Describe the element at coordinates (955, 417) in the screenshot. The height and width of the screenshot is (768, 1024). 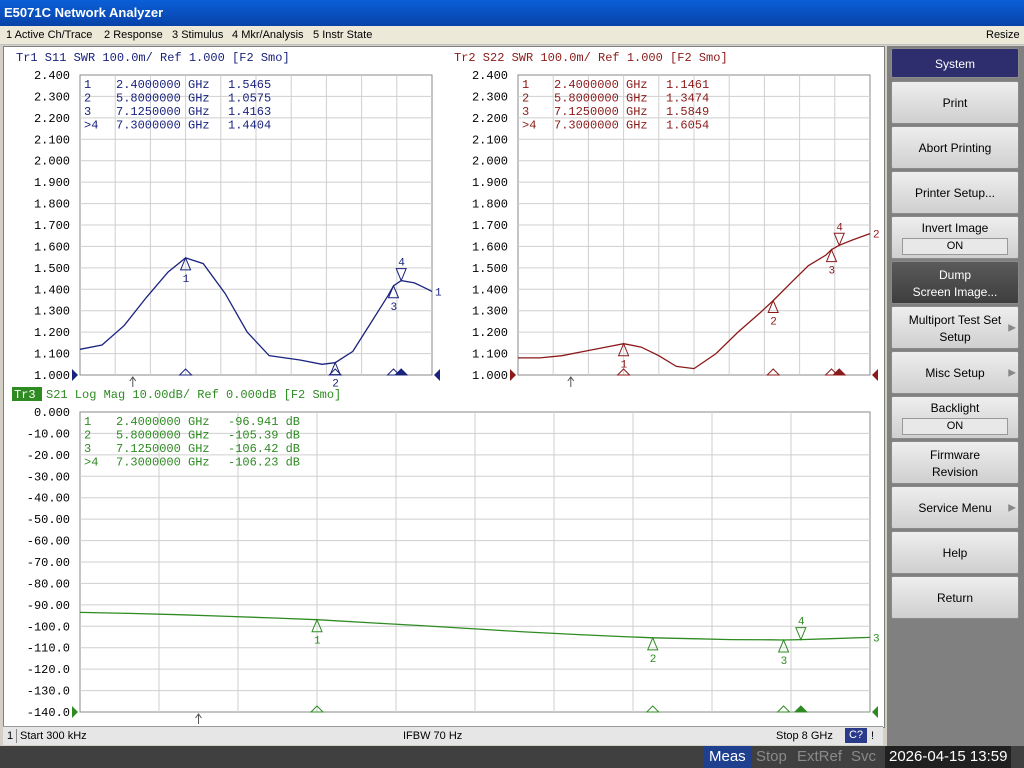
I see `backlight-toggle: Backlight ON` at that location.